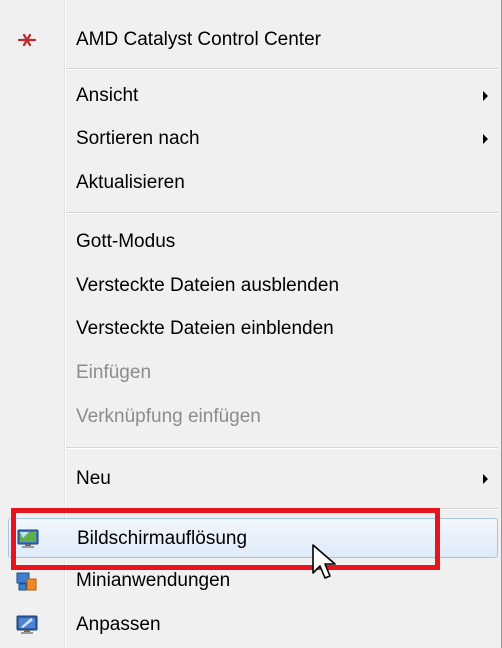 This screenshot has height=648, width=502. I want to click on menu-item-aktualisieren: Aktualisieren, so click(253, 183).